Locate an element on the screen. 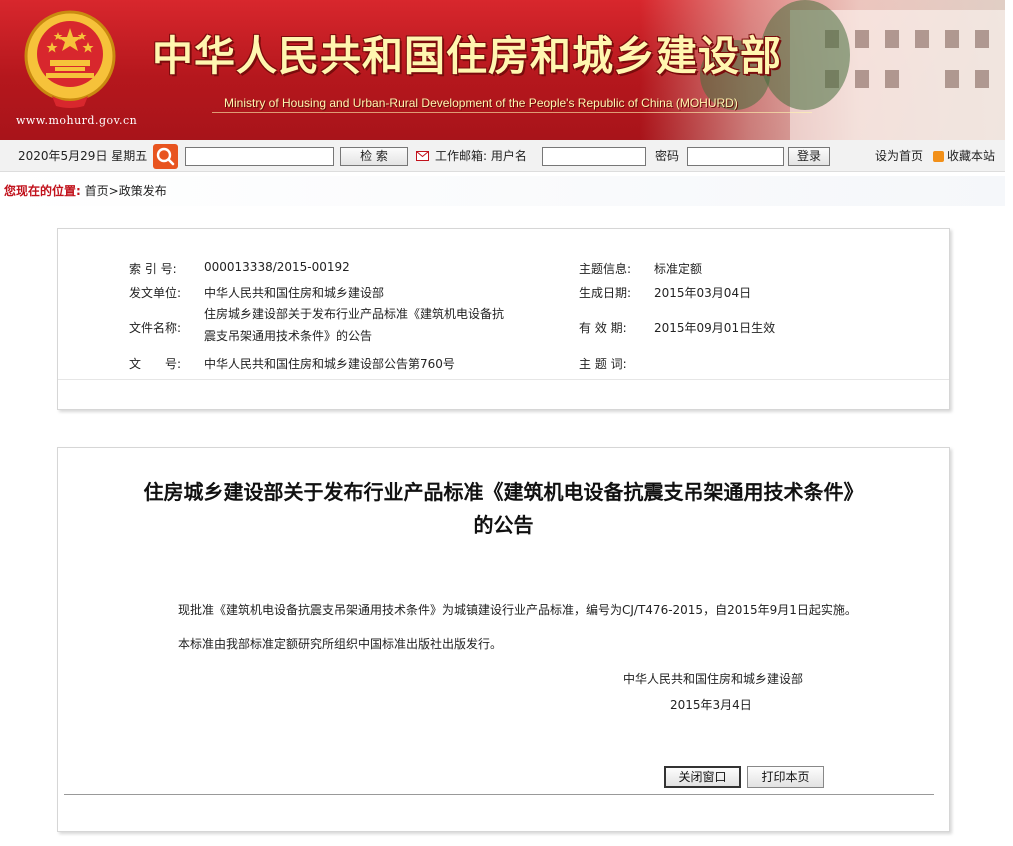 The image size is (1013, 846). current-date: 2020年5月29日 星期五 is located at coordinates (83, 156).